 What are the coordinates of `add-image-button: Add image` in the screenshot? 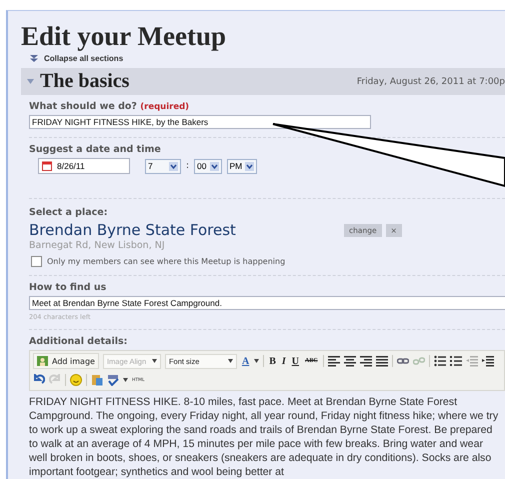 It's located at (66, 361).